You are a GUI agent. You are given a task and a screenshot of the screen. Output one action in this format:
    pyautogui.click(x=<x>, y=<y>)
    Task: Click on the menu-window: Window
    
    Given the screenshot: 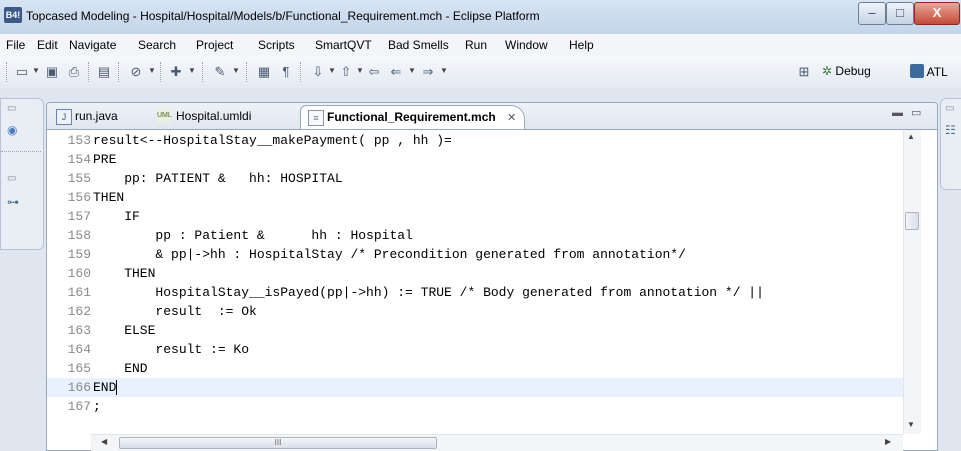 What is the action you would take?
    pyautogui.click(x=526, y=45)
    